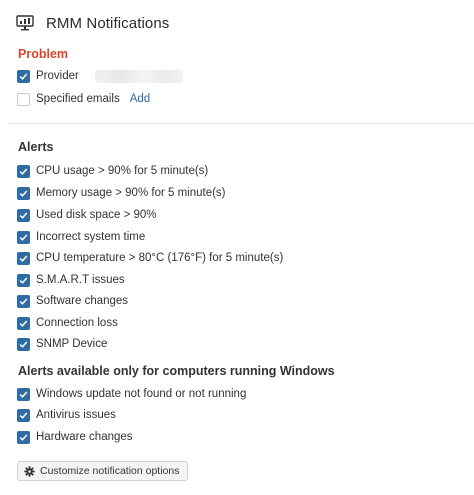 This screenshot has height=495, width=474. What do you see at coordinates (23, 76) in the screenshot?
I see `provider-checkbox` at bounding box center [23, 76].